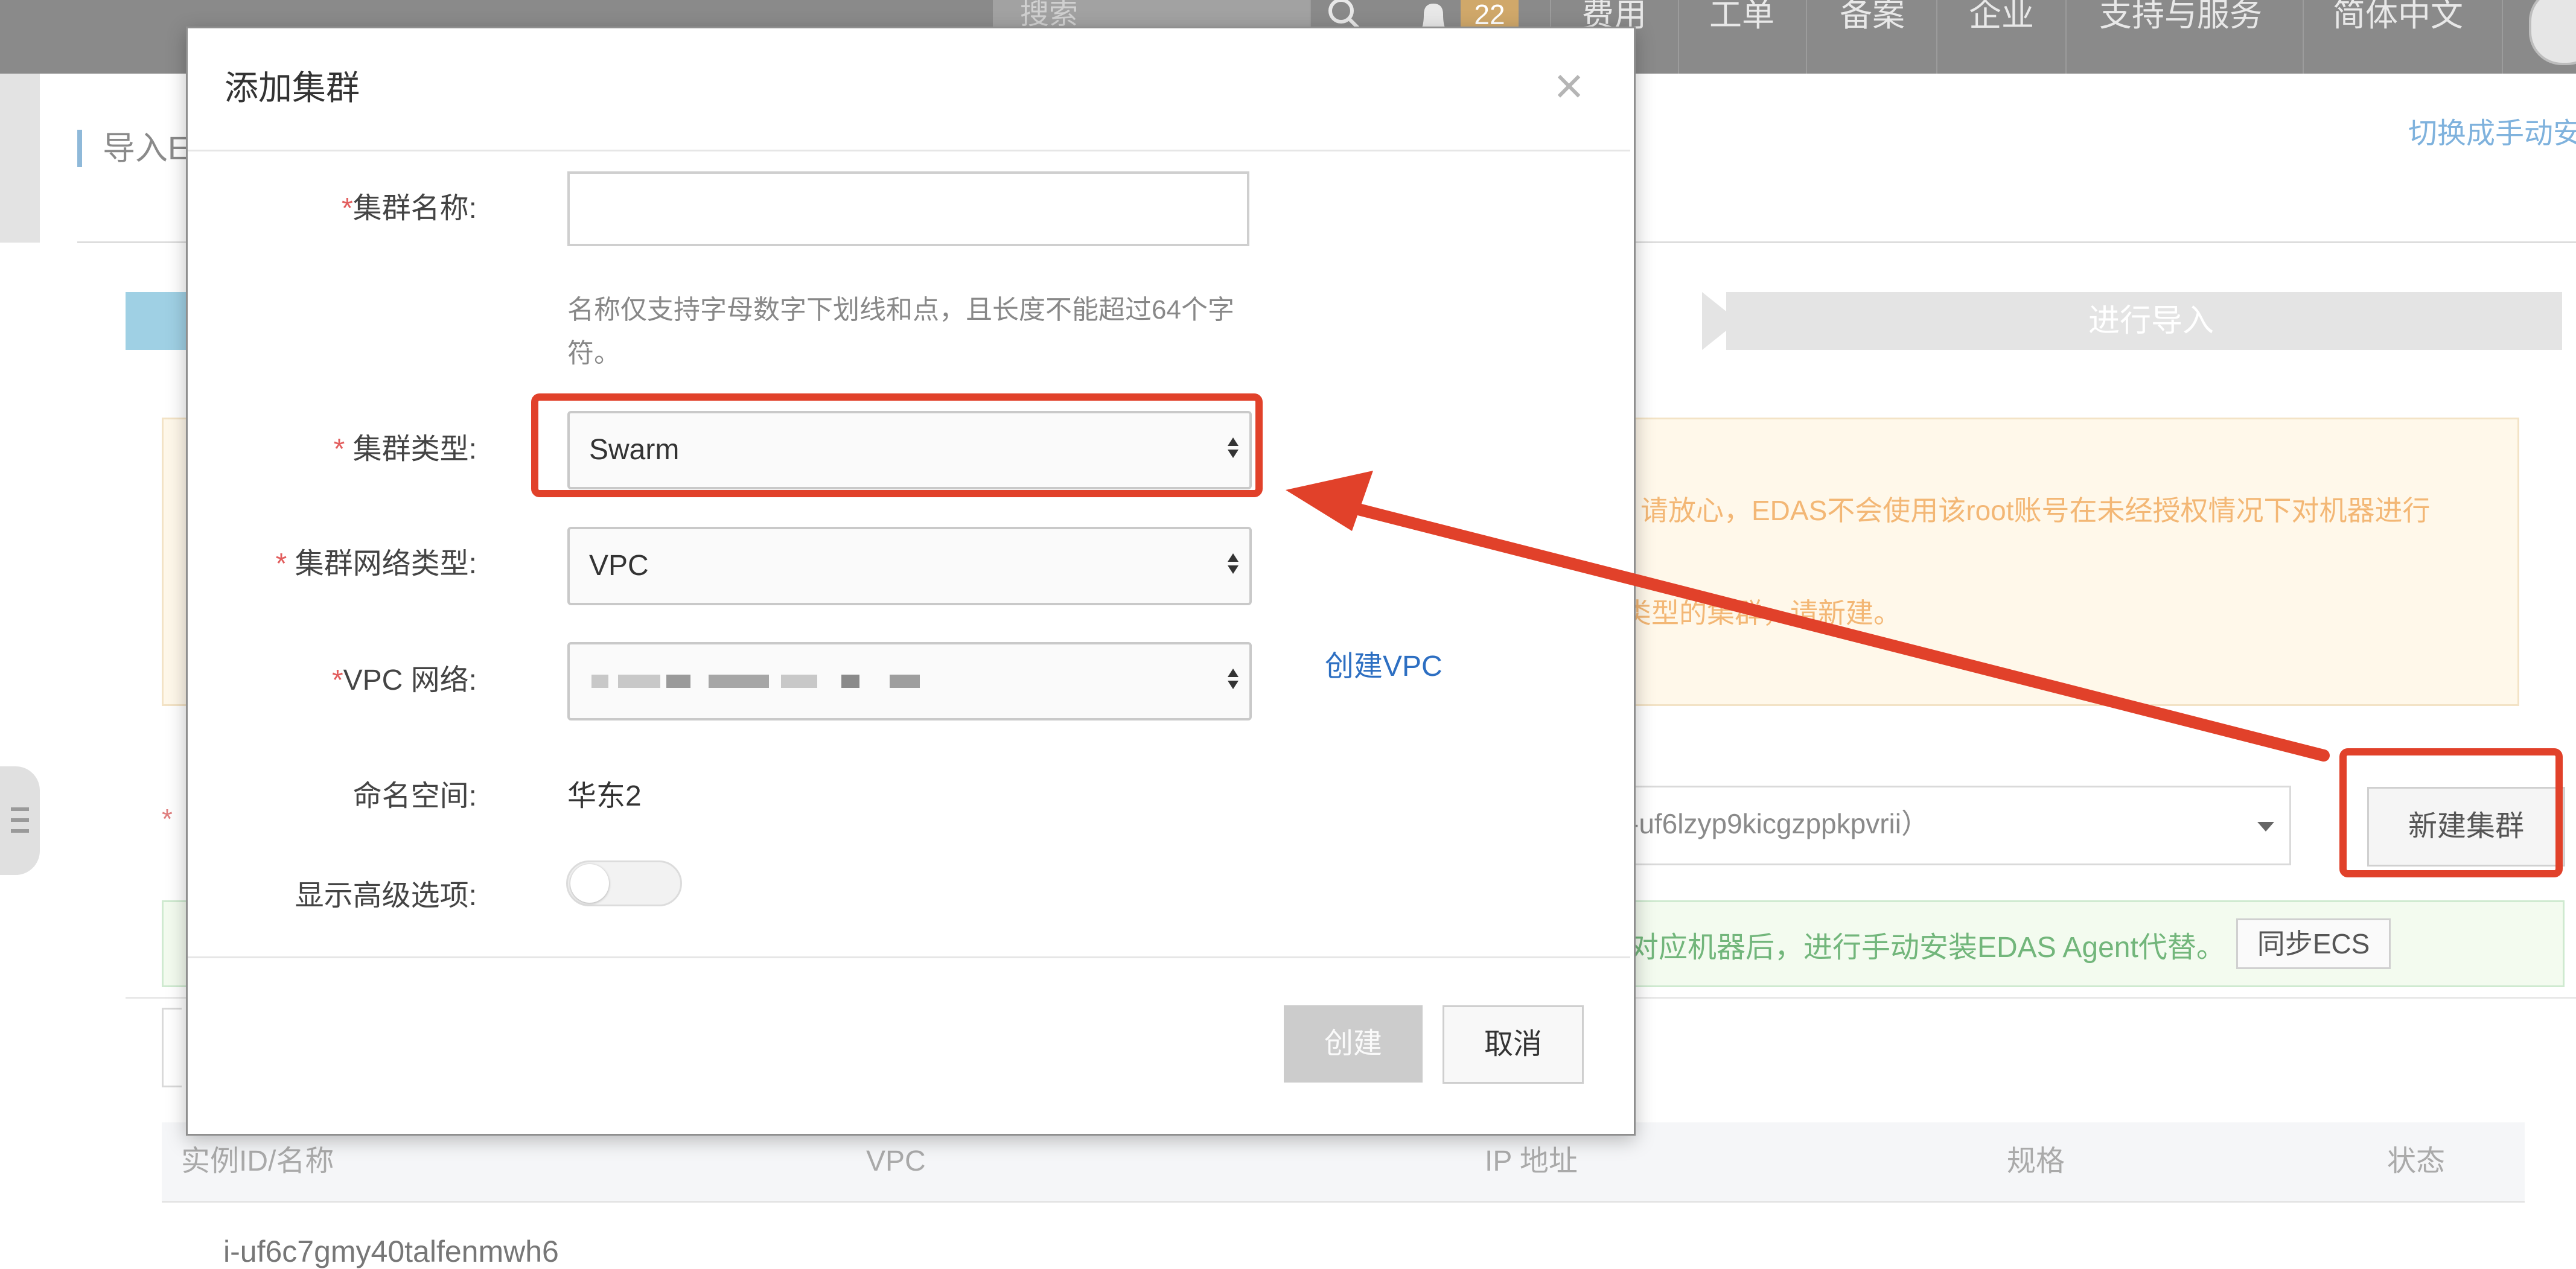  I want to click on sidebar-toggle-tab, so click(20, 821).